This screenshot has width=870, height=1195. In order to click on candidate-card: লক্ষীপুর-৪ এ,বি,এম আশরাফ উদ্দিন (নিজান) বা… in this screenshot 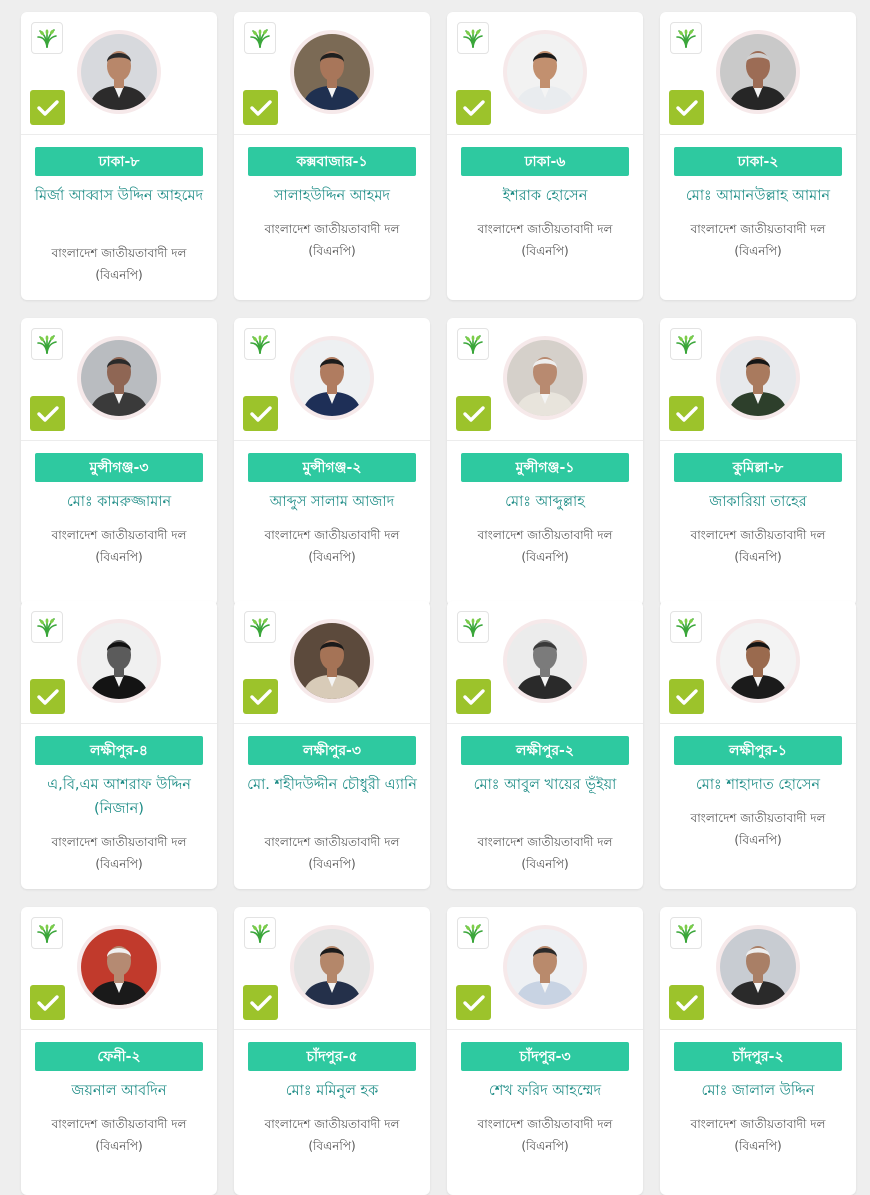, I will do `click(119, 745)`.